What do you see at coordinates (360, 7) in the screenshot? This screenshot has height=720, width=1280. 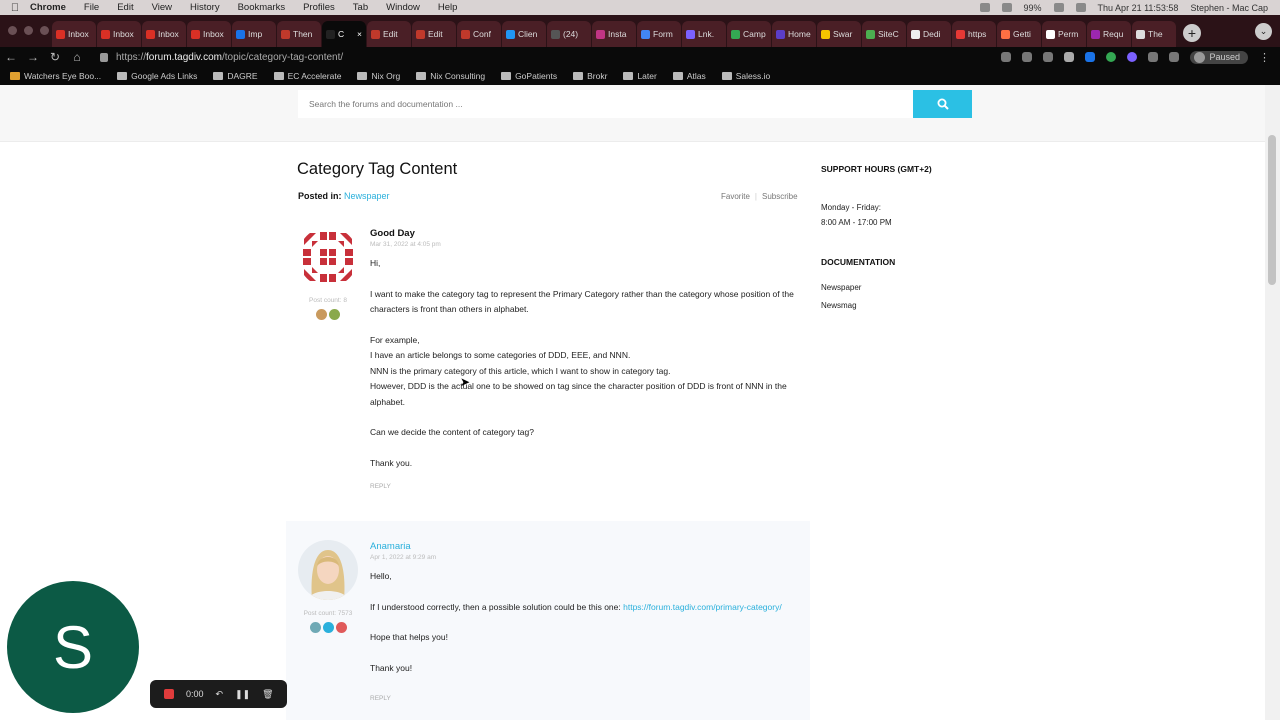 I see `menu-tab: Tab` at bounding box center [360, 7].